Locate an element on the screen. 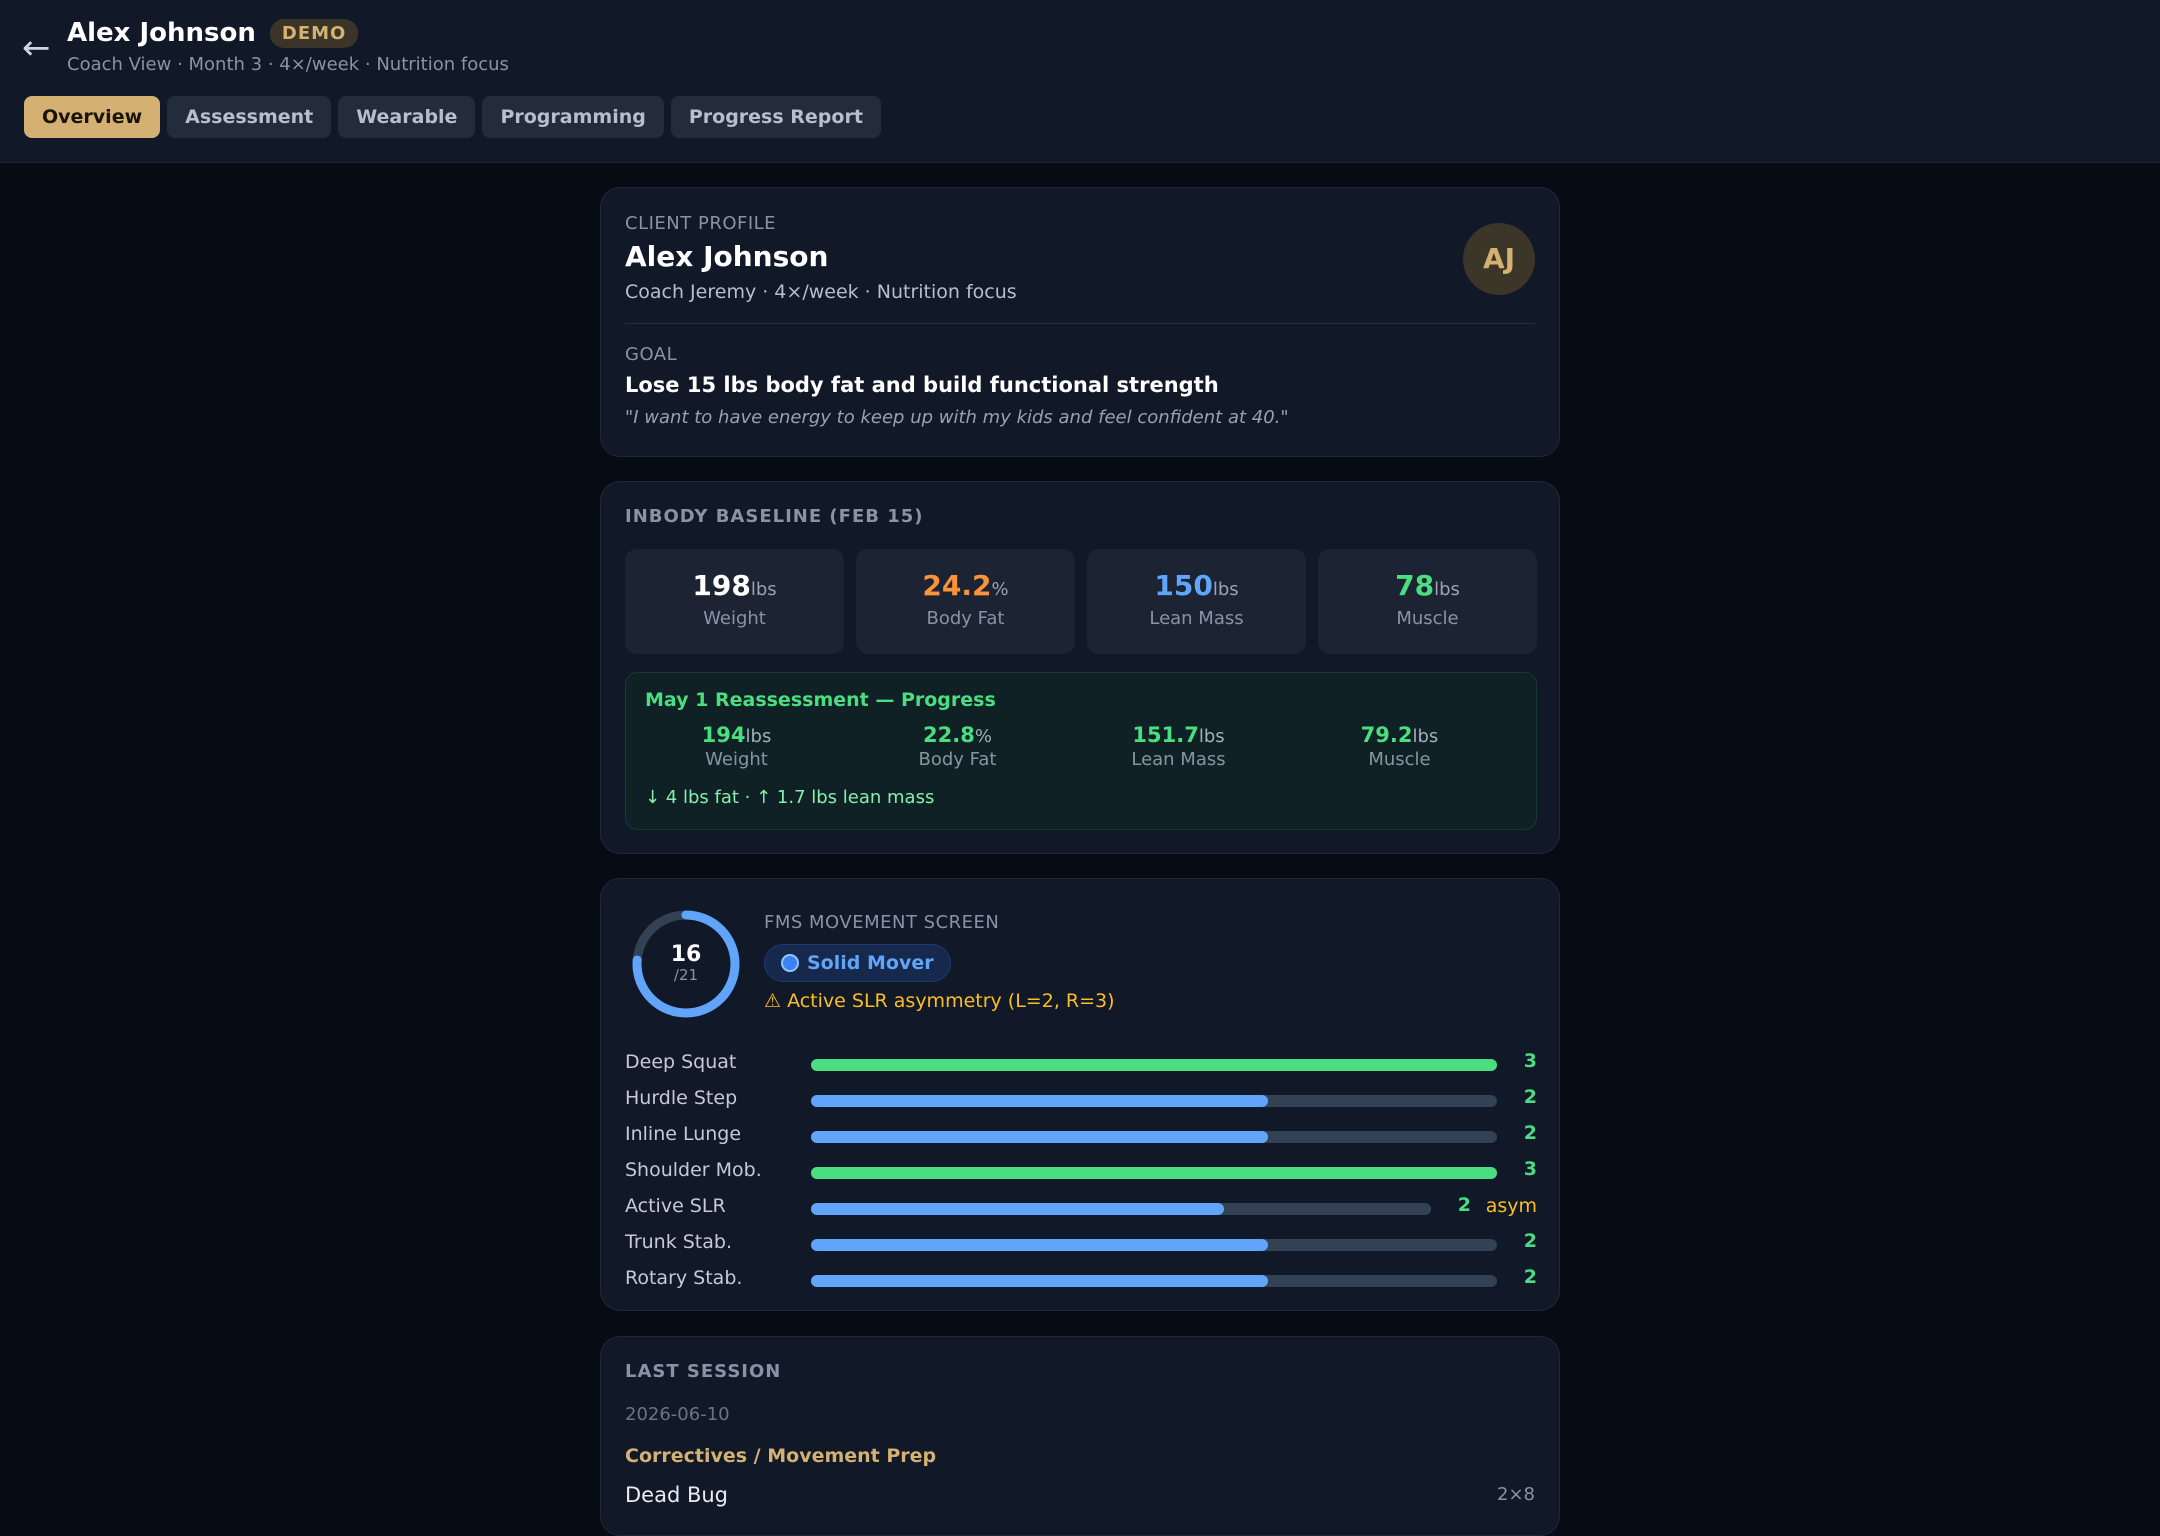 This screenshot has height=1536, width=2160. client-name: Alex Johnson is located at coordinates (161, 33).